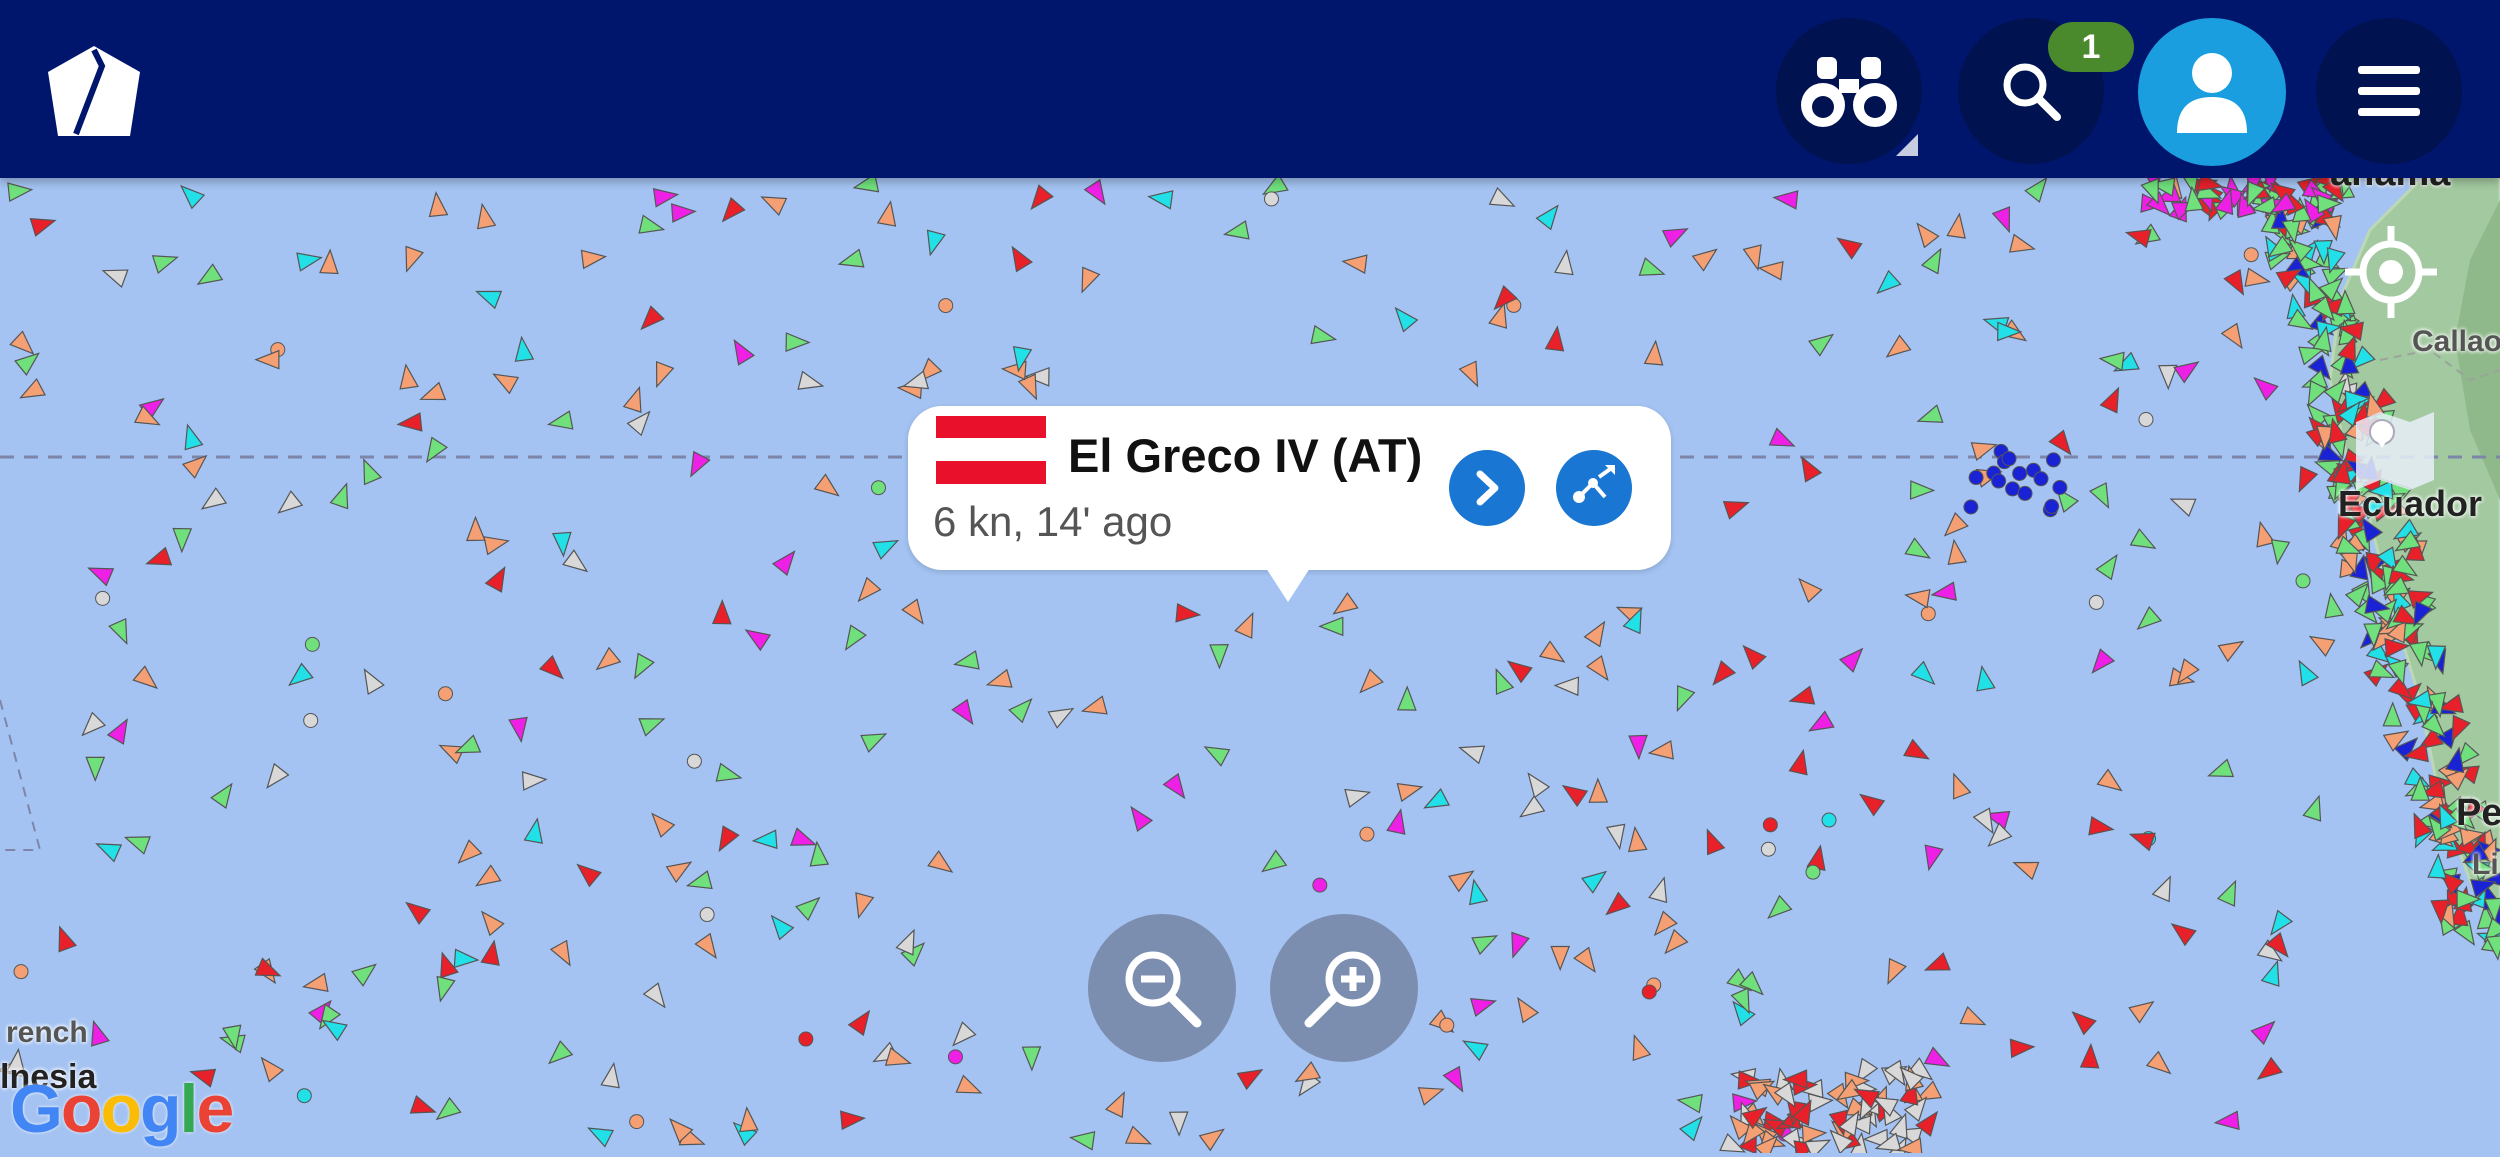  I want to click on crosshair-locate-icon, so click(2391, 272).